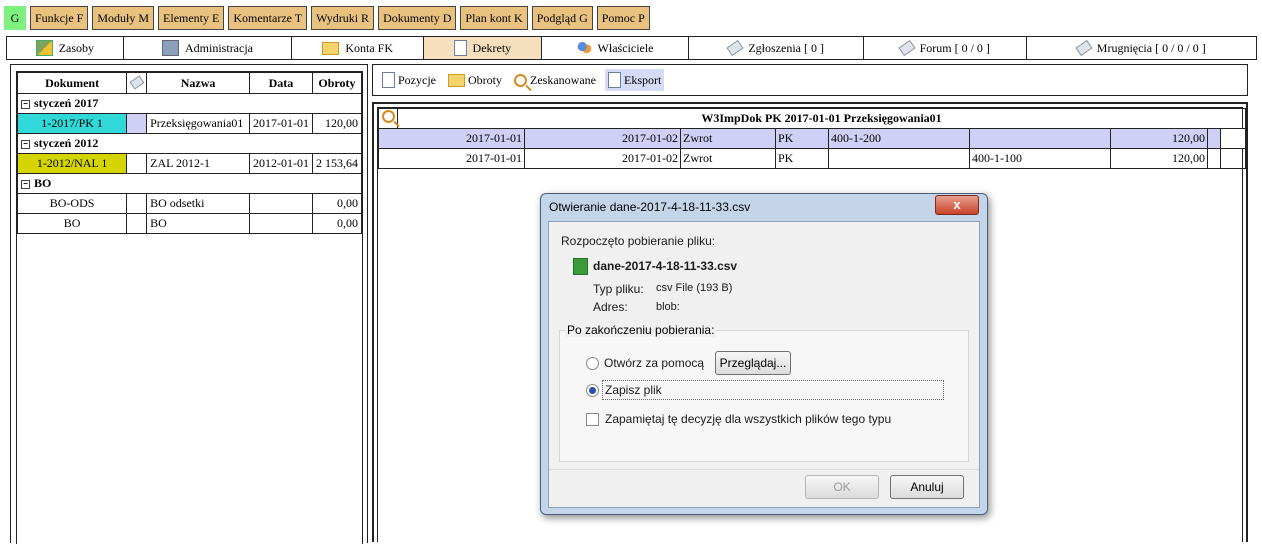  I want to click on search-icon, so click(388, 116).